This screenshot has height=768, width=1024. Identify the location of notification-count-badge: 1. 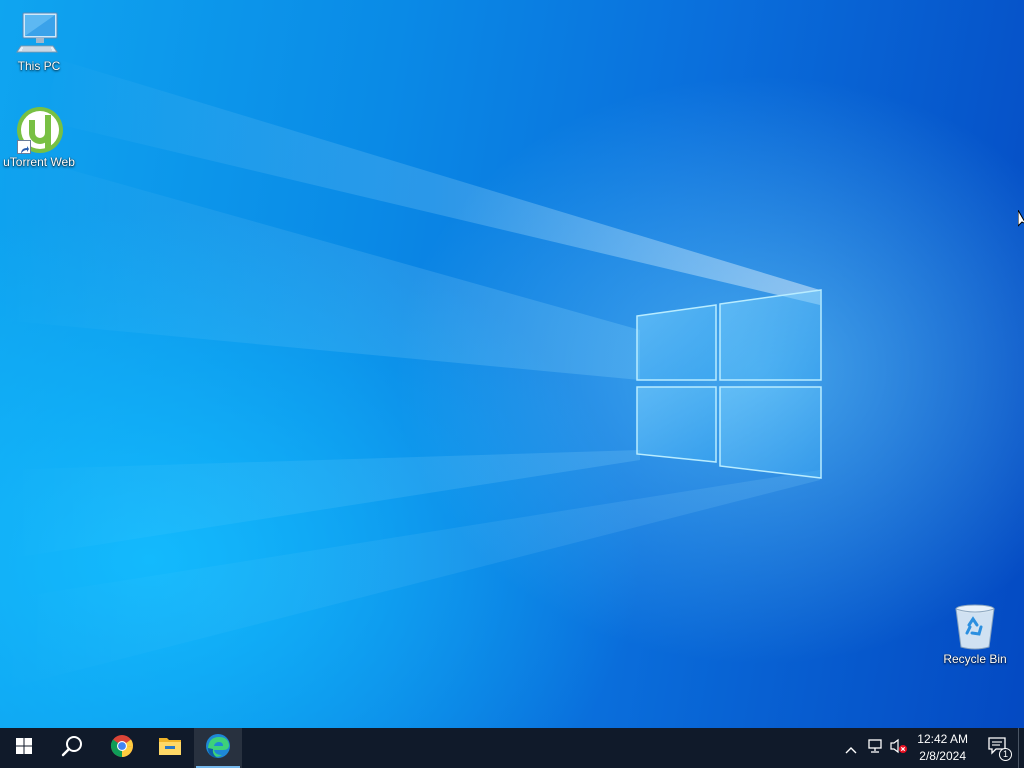
(1005, 754).